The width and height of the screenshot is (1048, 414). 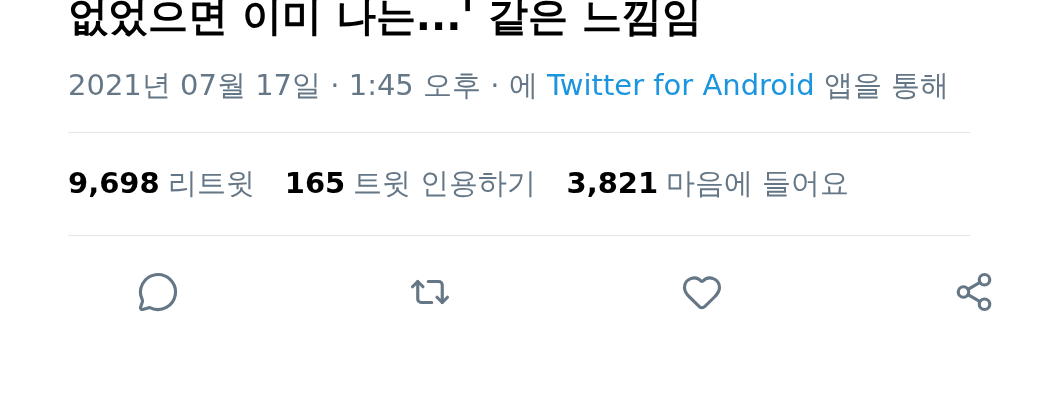 I want to click on stat-link: 165 트윗 인용하기, so click(x=410, y=184).